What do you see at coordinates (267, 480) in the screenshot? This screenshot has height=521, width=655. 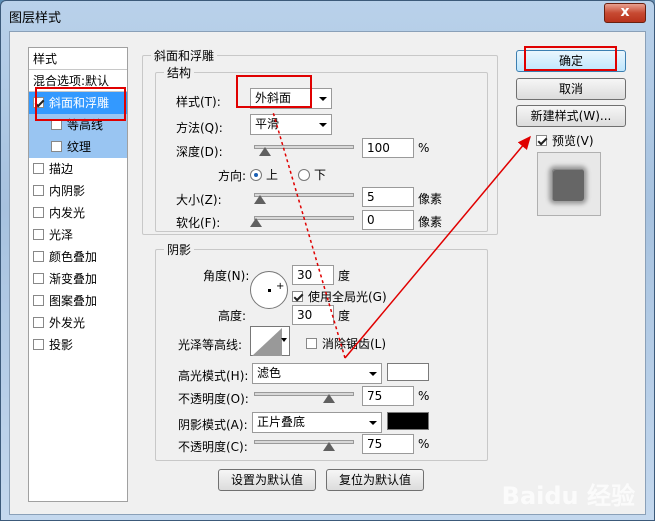 I see `make-default-button: 设置为默认值` at bounding box center [267, 480].